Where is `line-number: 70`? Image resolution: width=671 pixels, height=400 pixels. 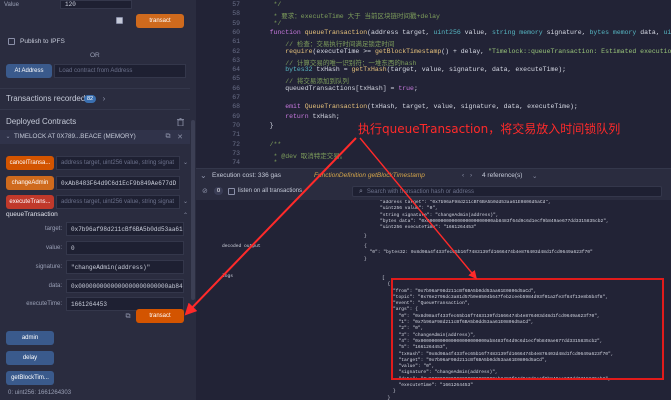
line-number: 70 is located at coordinates (236, 125).